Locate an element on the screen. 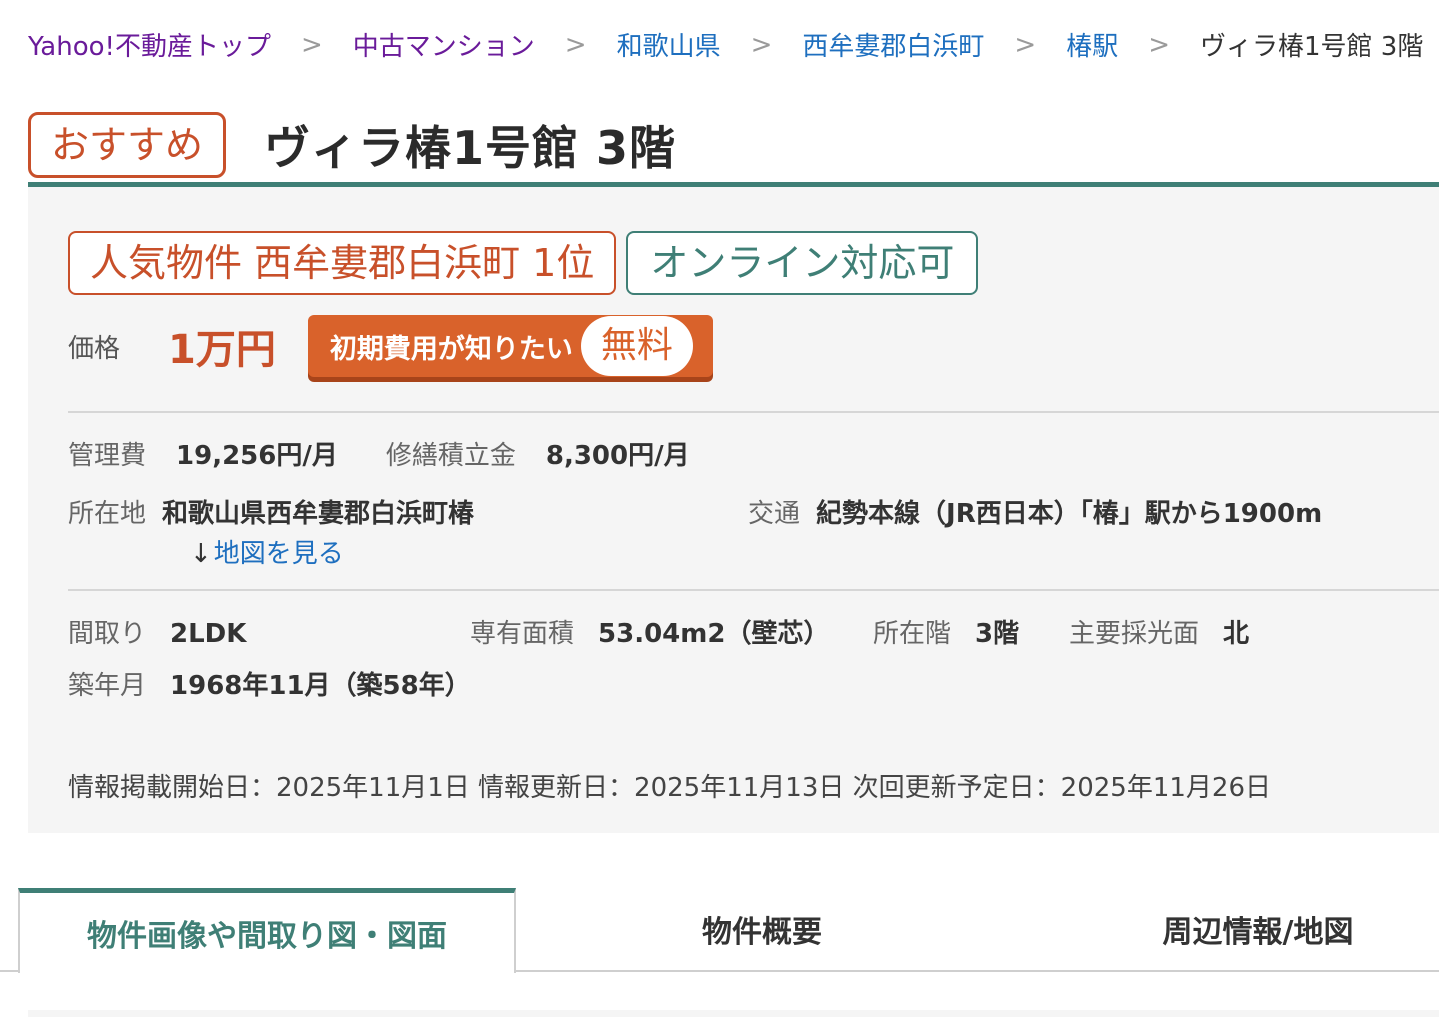  view-map-link: ↓地図を見る is located at coordinates (267, 551).